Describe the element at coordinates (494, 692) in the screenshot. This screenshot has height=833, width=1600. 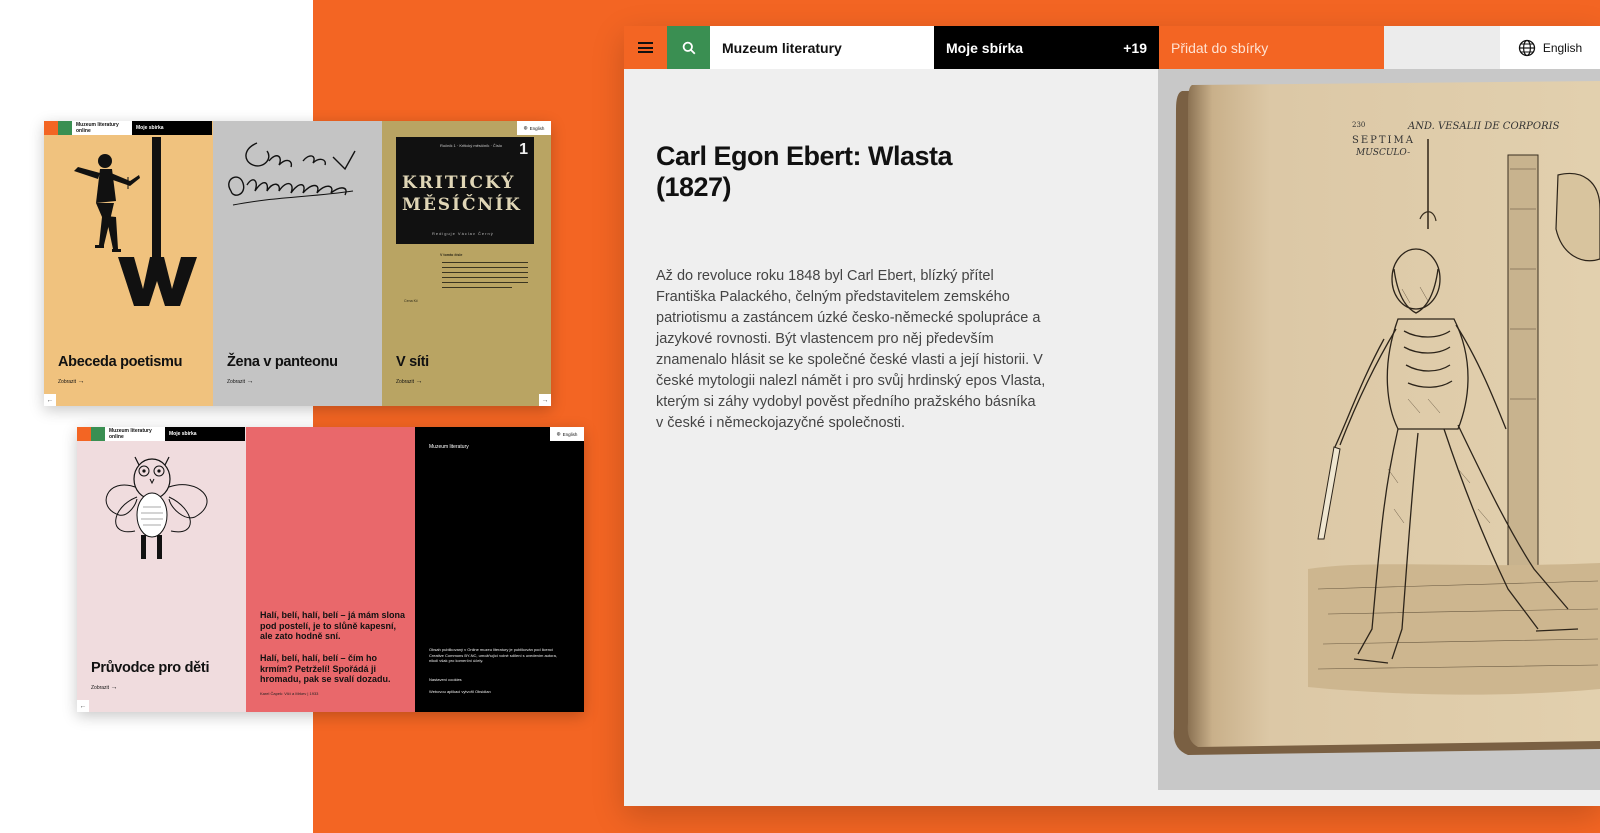
I see `credits-link: Webovou aplikaci vytvořil Obsidian` at that location.